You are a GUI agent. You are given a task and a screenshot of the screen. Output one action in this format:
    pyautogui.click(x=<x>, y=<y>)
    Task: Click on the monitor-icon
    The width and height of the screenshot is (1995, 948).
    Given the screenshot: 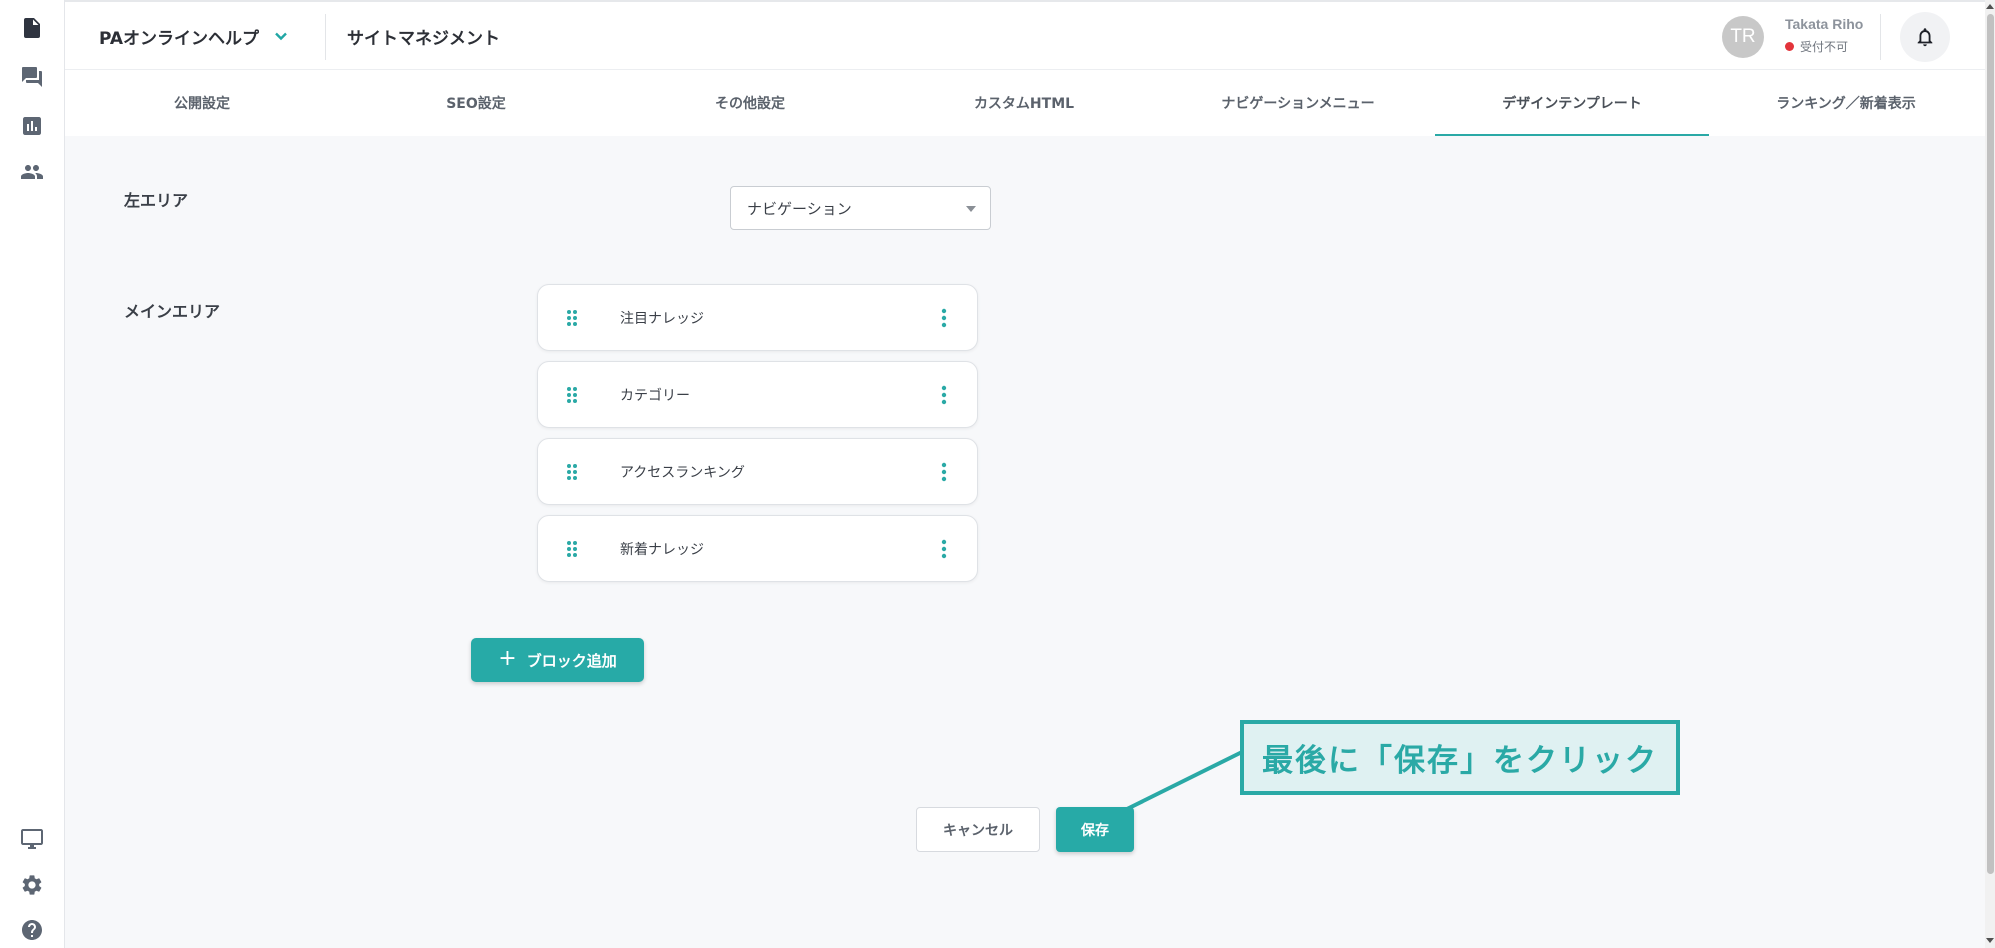 What is the action you would take?
    pyautogui.click(x=32, y=839)
    